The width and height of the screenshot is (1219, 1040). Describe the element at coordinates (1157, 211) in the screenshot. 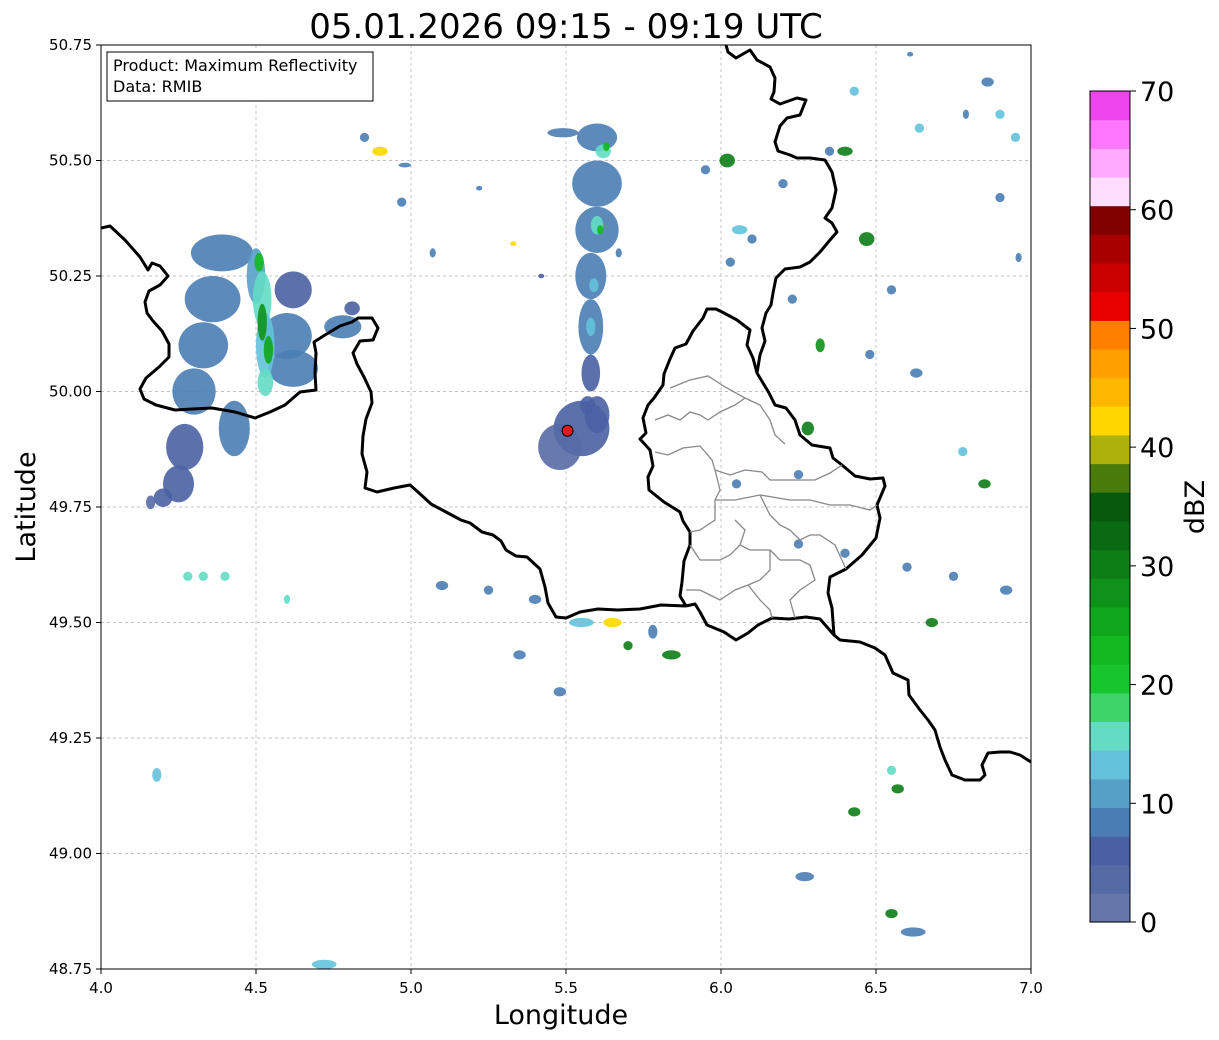

I see `colorbar-tick-label: 60` at that location.